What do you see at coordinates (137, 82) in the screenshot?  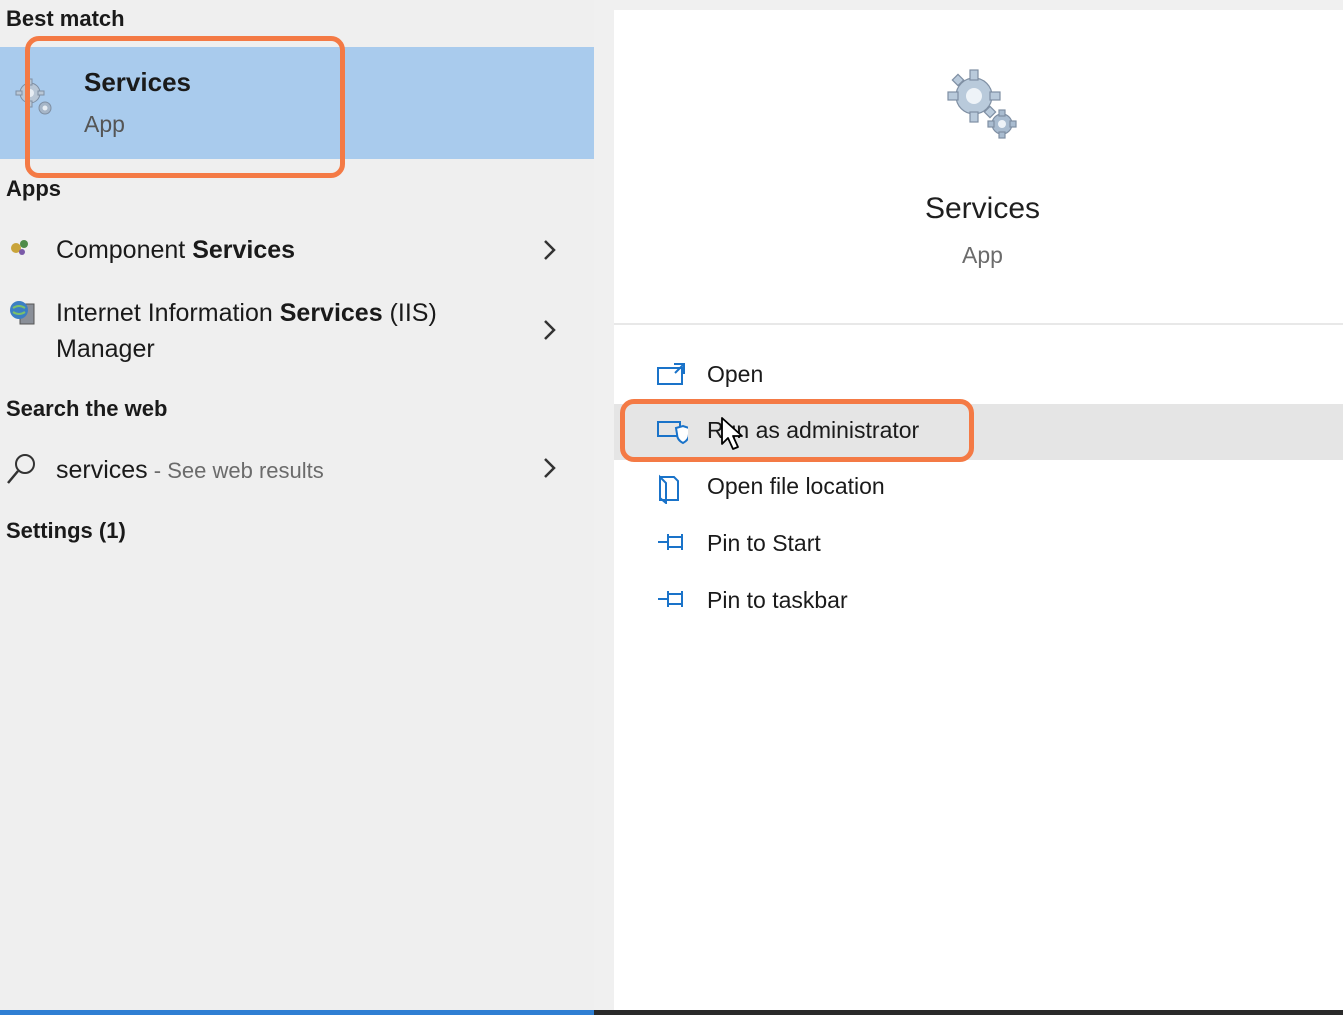 I see `best-match-name: Services` at bounding box center [137, 82].